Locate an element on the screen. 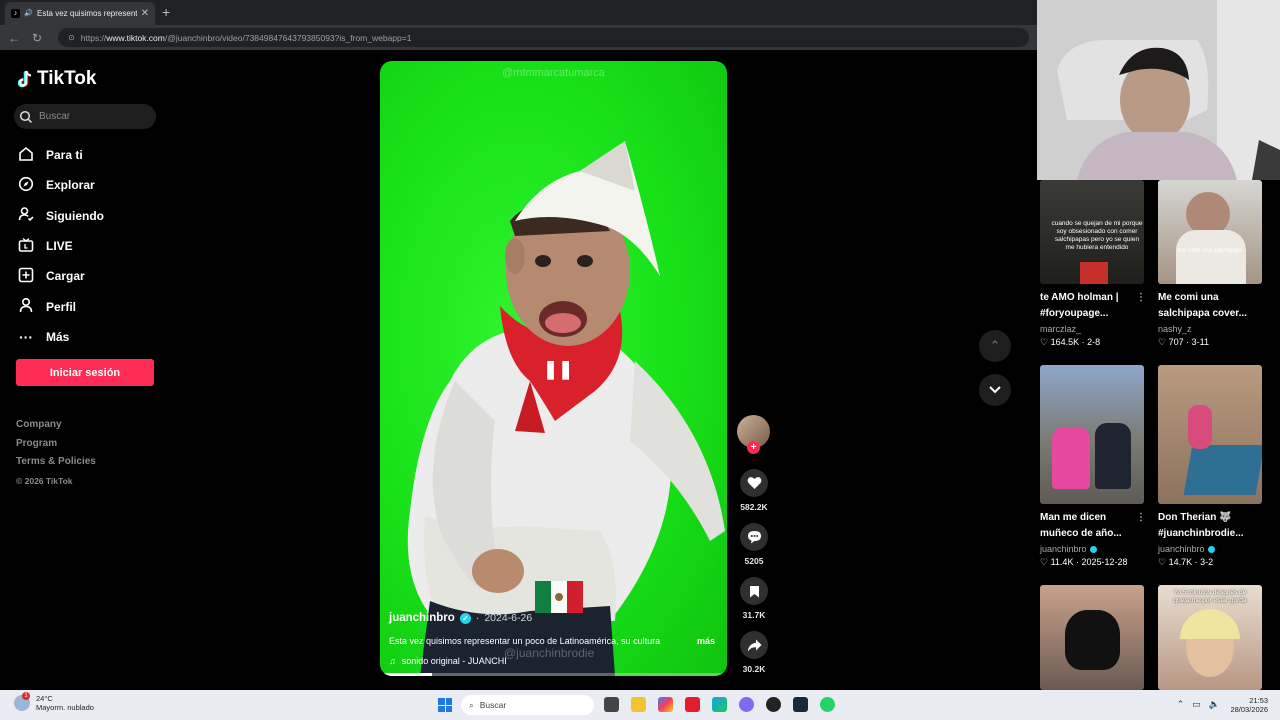 Image resolution: width=1280 pixels, height=720 pixels. whatsapp-icon is located at coordinates (827, 704).